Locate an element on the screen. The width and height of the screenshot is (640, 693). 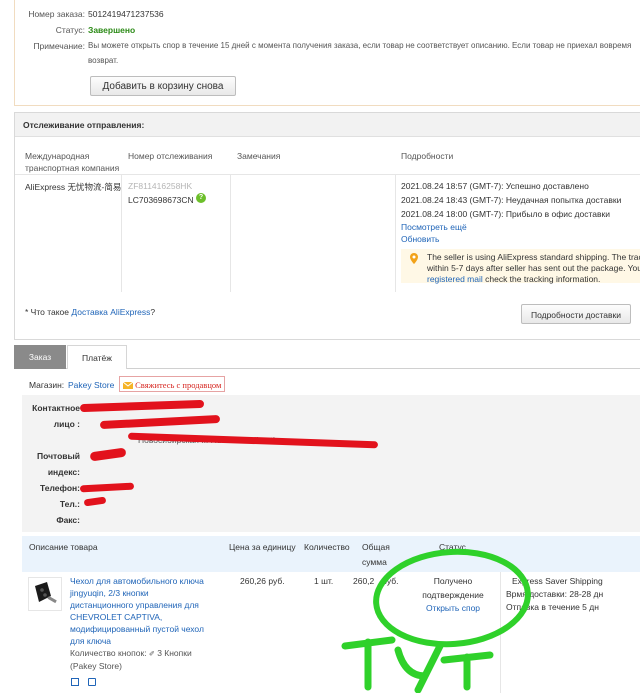
annotation-overlay is located at coordinates (436, 620).